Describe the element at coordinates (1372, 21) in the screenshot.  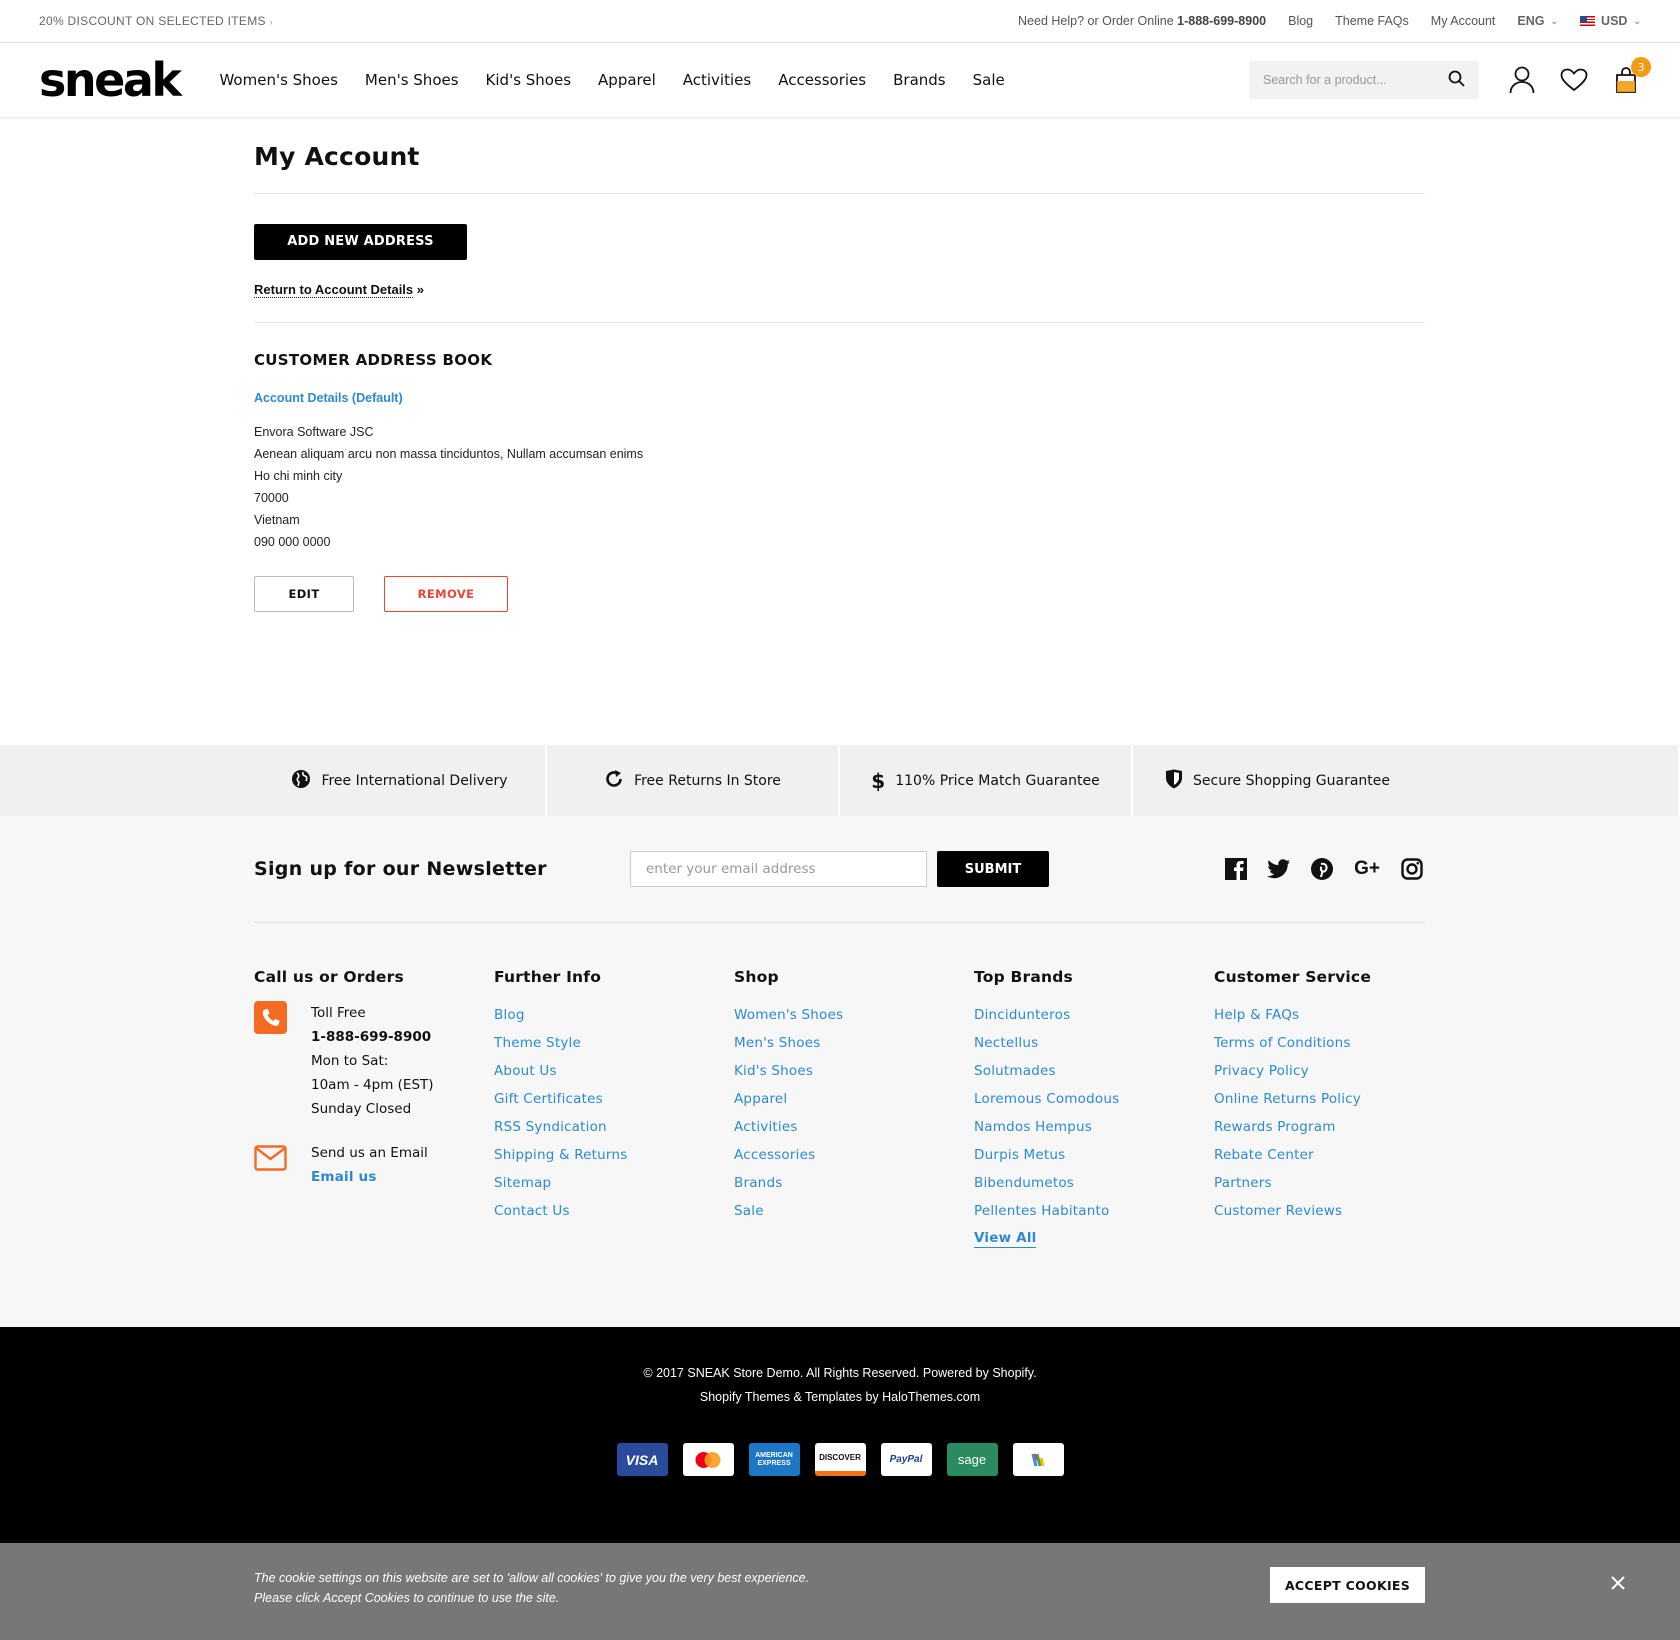
I see `top-link-theme-faqs: Theme FAQs` at that location.